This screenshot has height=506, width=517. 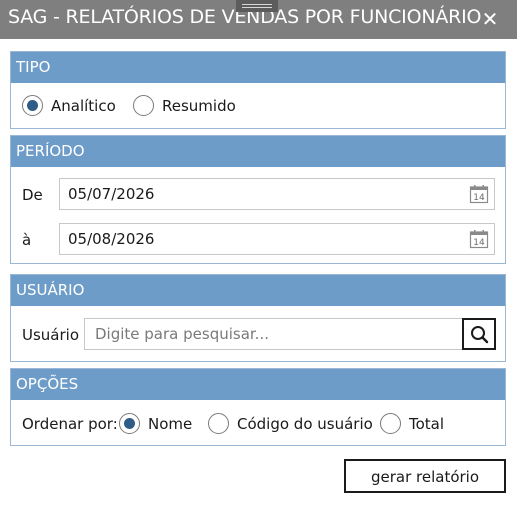 What do you see at coordinates (170, 423) in the screenshot?
I see `order-nome-label: Nome` at bounding box center [170, 423].